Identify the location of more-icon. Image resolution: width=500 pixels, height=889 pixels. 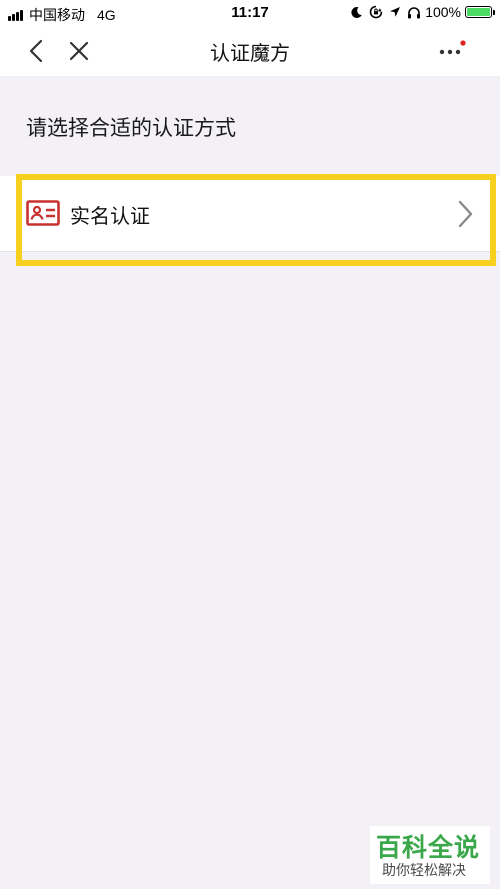
(452, 51).